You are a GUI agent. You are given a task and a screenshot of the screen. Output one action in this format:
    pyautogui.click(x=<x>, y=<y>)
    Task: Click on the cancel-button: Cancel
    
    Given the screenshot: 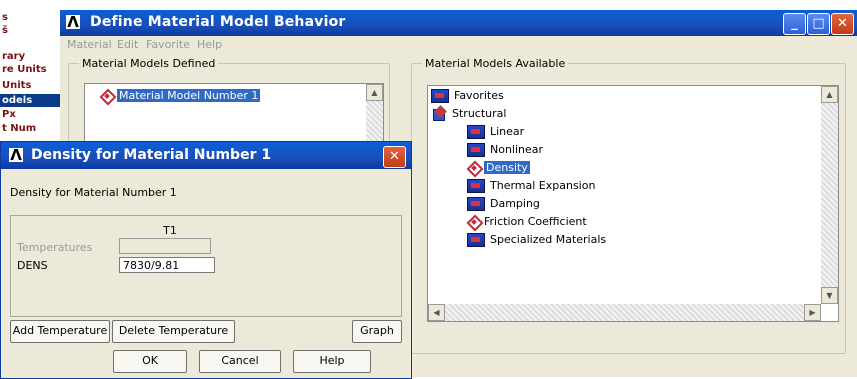 What is the action you would take?
    pyautogui.click(x=240, y=361)
    